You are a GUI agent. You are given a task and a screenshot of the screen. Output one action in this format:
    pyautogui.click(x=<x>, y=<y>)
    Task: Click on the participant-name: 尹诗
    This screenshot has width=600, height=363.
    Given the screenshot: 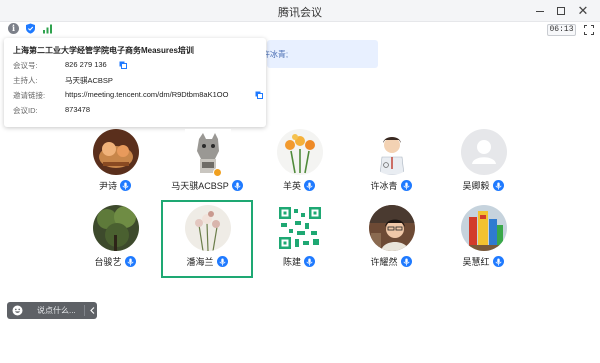 What is the action you would take?
    pyautogui.click(x=107, y=186)
    